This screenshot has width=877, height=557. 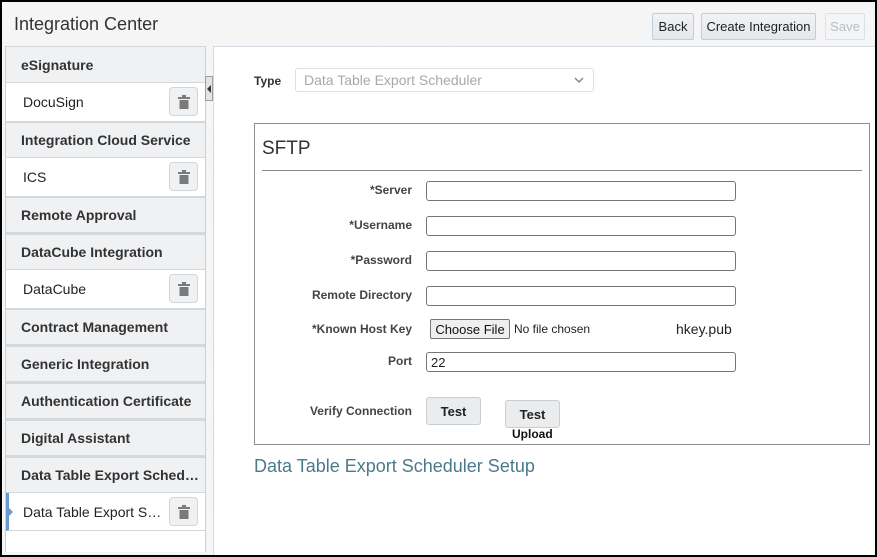 I want to click on group-label: Generic Integration, so click(x=85, y=364).